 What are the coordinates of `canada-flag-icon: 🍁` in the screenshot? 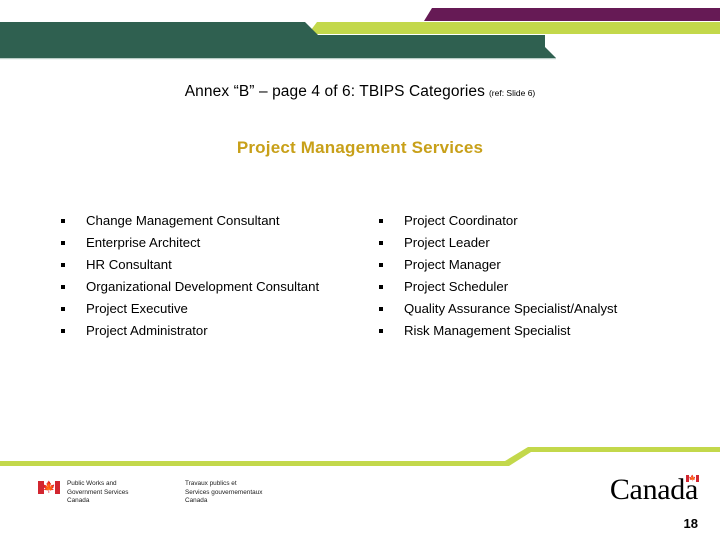 It's located at (49, 487).